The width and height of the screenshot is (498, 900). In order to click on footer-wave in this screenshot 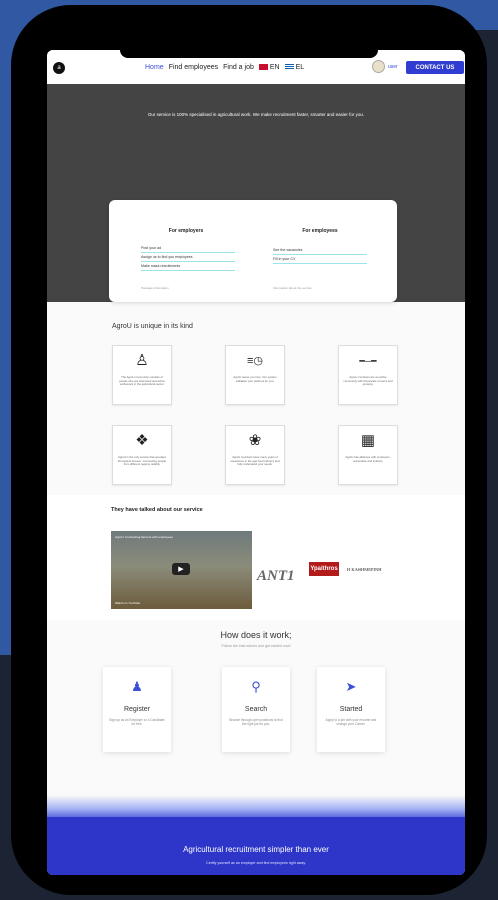, I will do `click(256, 806)`.